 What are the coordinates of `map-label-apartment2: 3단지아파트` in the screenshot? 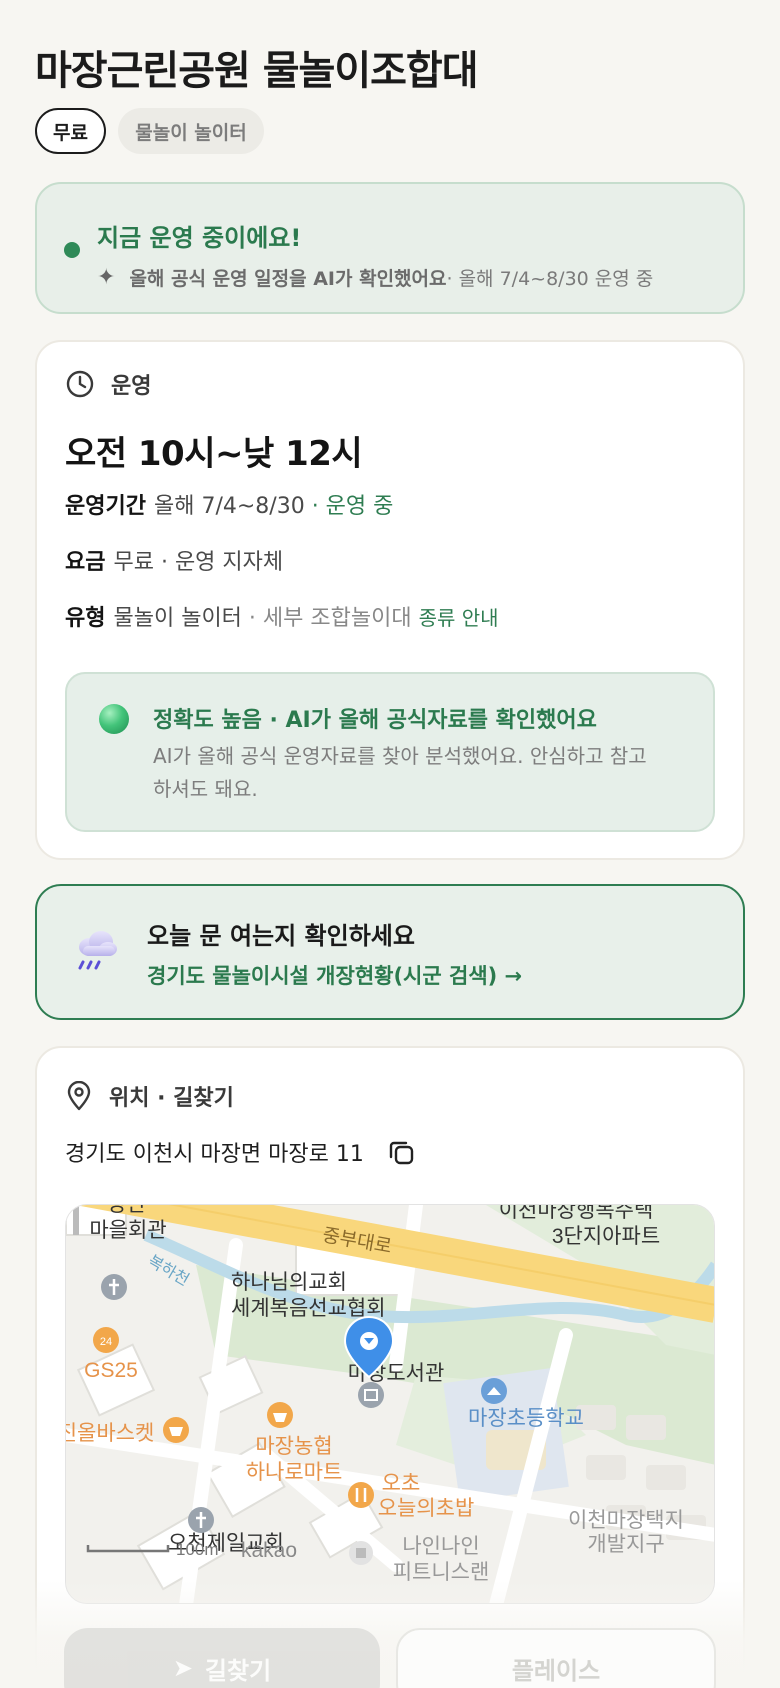 It's located at (606, 1236).